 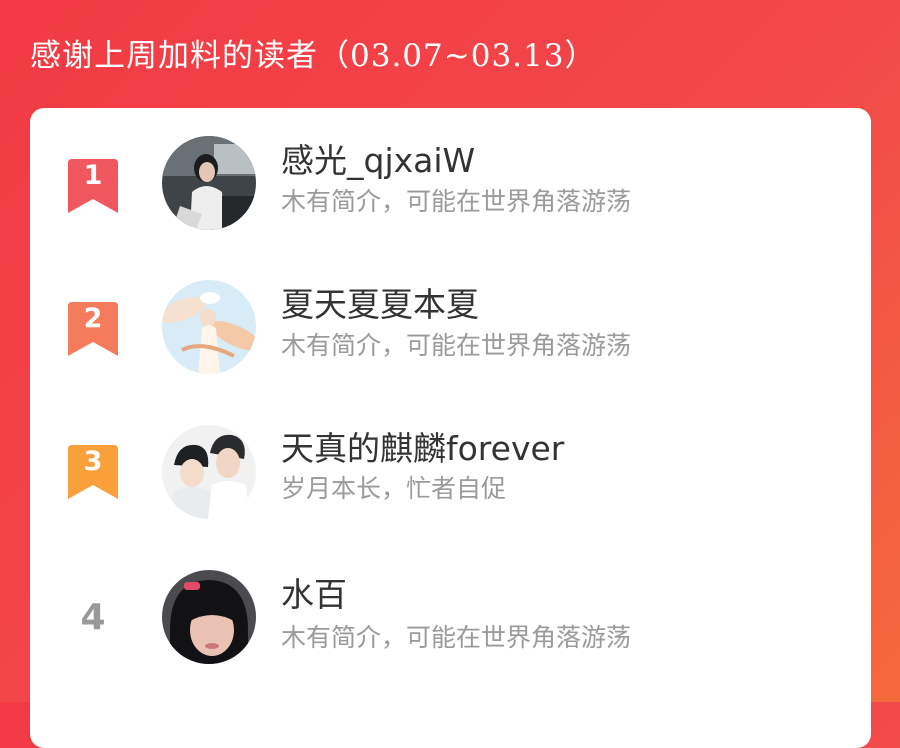 I want to click on reader-bio: 岁月本长，忙者自促, so click(x=394, y=488).